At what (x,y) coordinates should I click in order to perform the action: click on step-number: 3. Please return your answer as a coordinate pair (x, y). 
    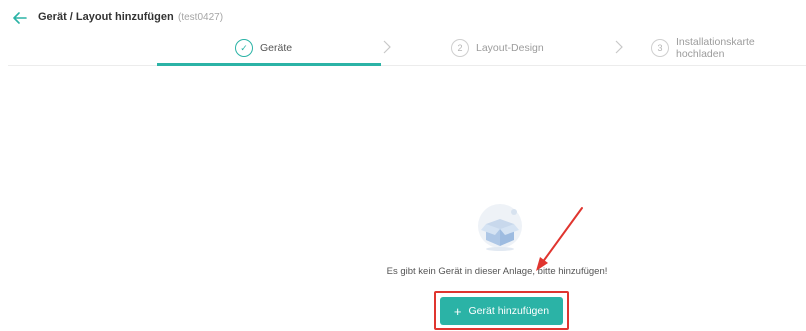
    Looking at the image, I should click on (660, 48).